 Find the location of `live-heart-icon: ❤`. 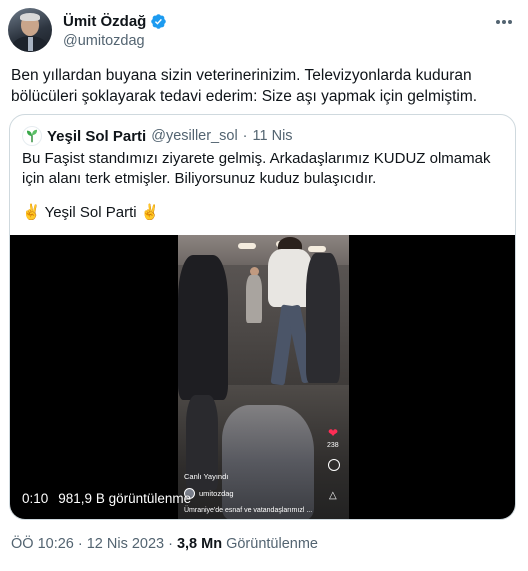

live-heart-icon: ❤ is located at coordinates (333, 433).